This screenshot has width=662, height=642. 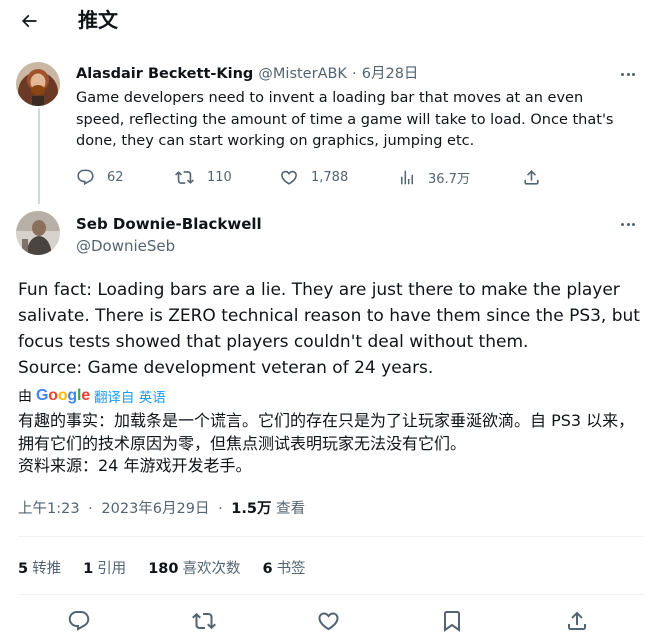 I want to click on translation-source-link: 翻译自 英语, so click(x=130, y=396).